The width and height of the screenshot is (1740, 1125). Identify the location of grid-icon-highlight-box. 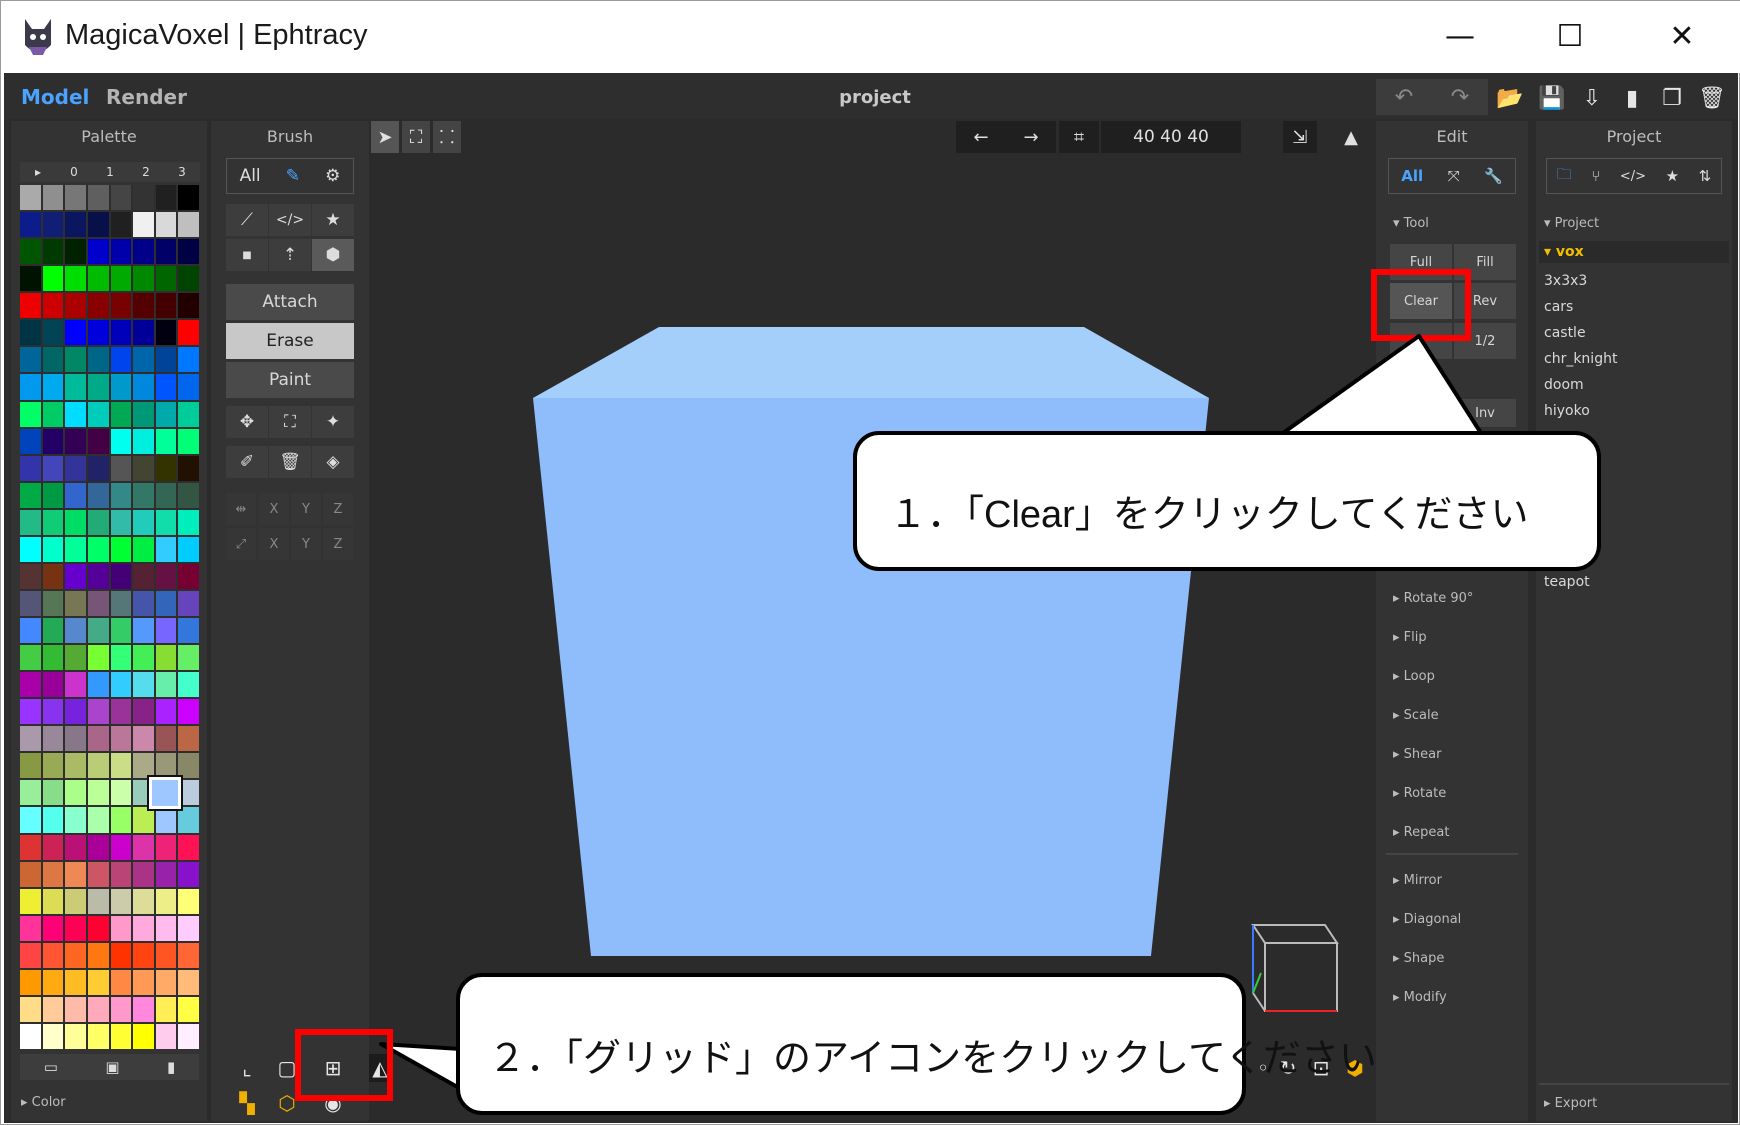
(344, 1065).